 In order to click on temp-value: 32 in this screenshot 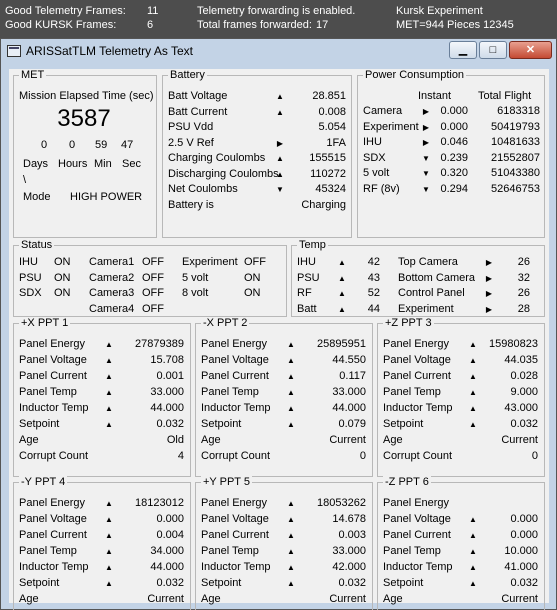, I will do `click(523, 277)`.